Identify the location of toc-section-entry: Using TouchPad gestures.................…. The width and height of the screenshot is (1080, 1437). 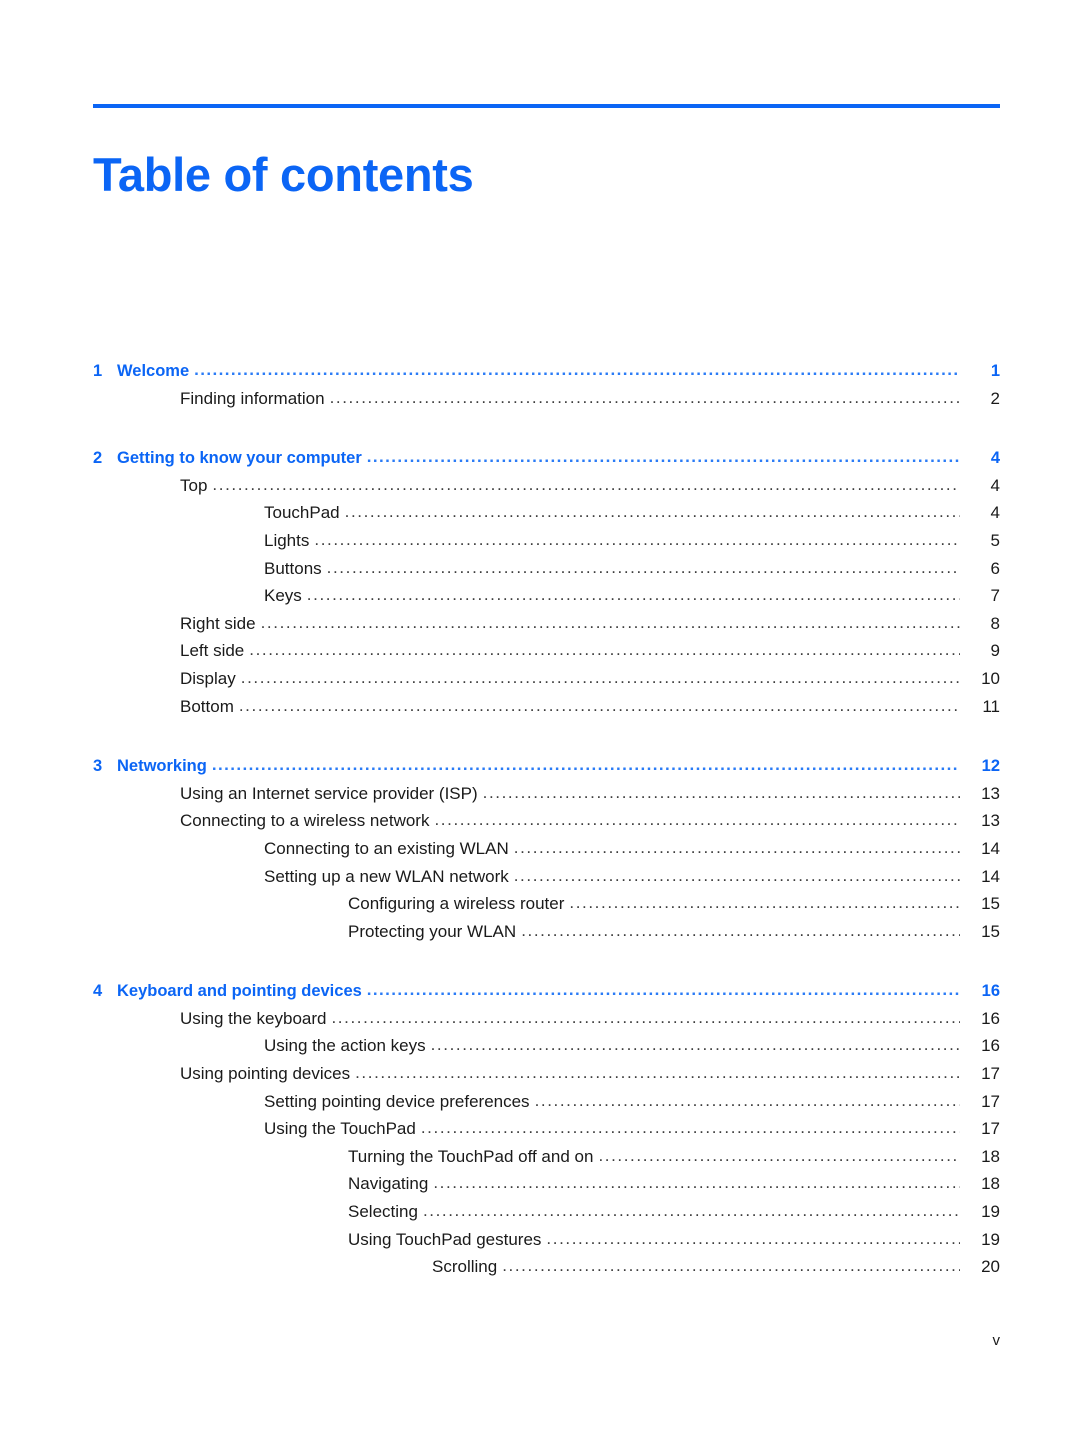
(546, 1243).